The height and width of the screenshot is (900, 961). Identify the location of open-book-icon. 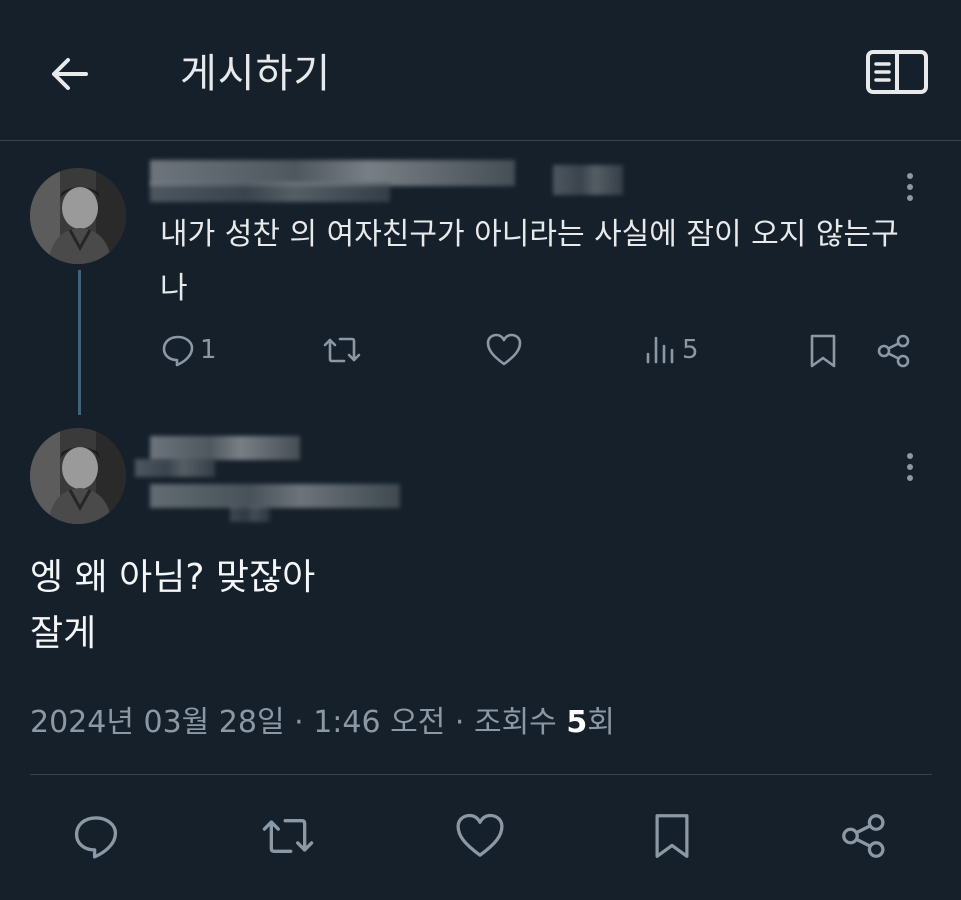
(897, 72).